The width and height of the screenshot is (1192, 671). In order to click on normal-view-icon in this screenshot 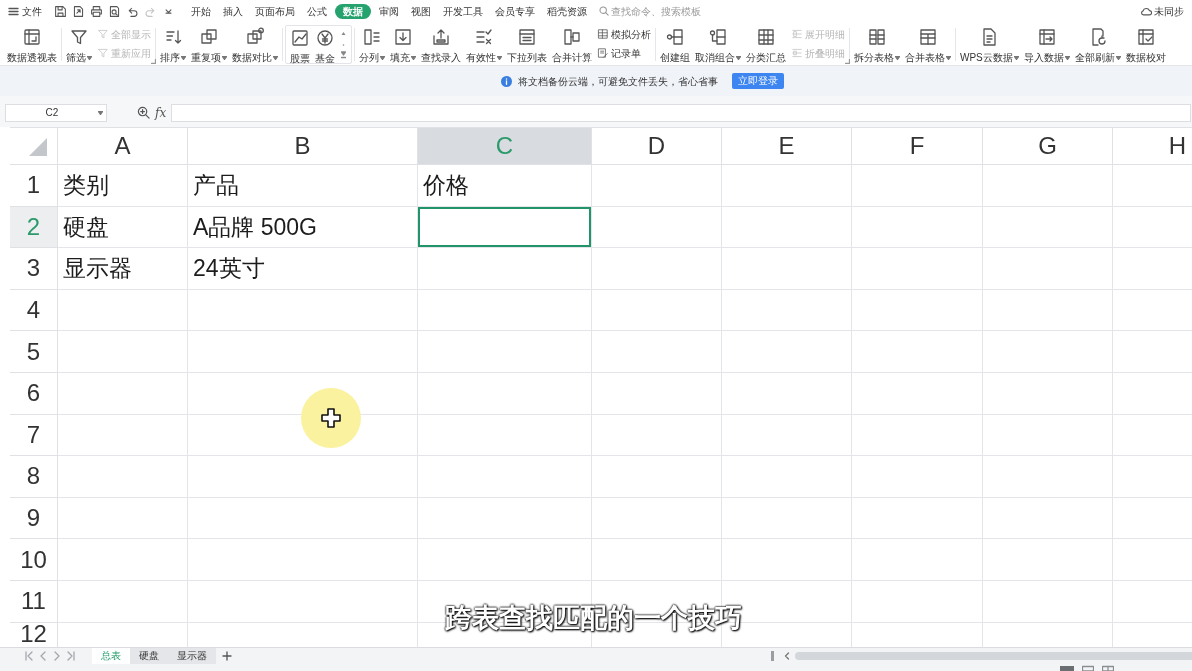, I will do `click(1067, 667)`.